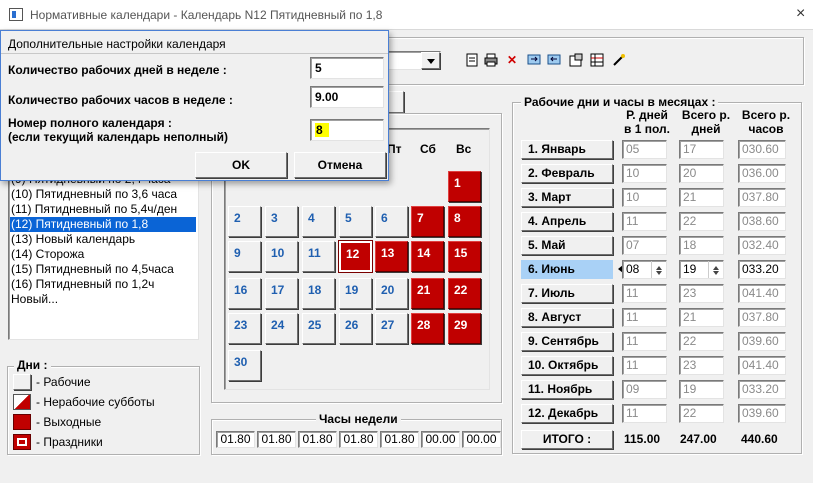  I want to click on export-icon, so click(534, 60).